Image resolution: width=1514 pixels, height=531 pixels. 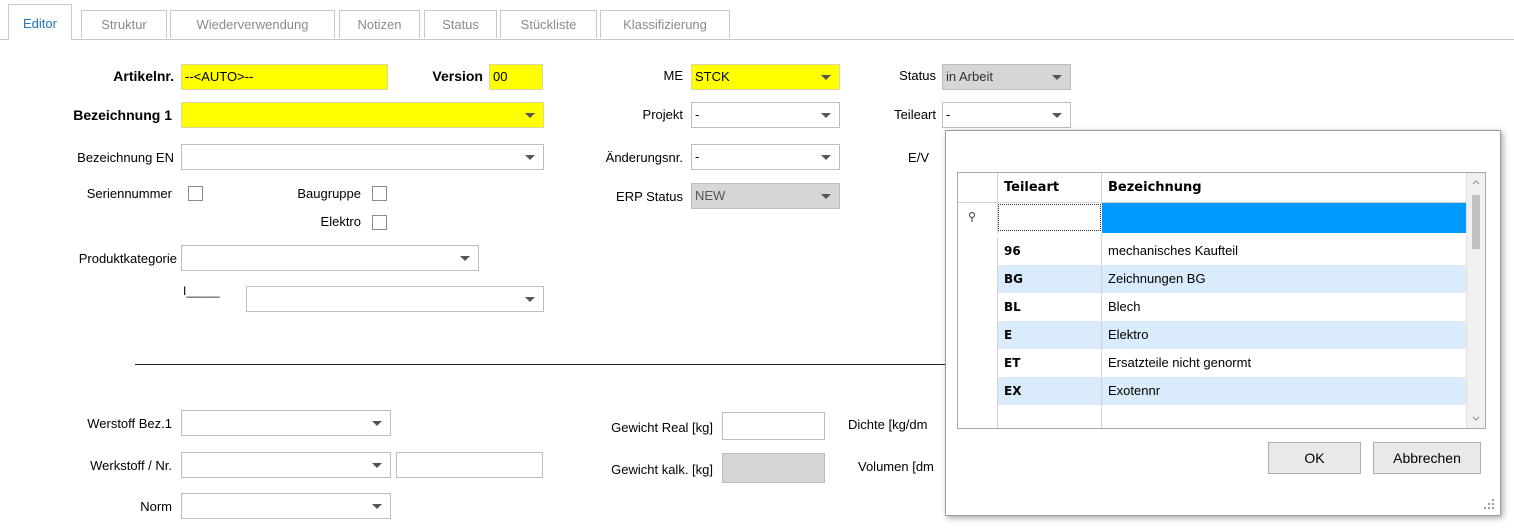 What do you see at coordinates (662, 427) in the screenshot?
I see `gewicht-real-label: Gewicht Real [kg]` at bounding box center [662, 427].